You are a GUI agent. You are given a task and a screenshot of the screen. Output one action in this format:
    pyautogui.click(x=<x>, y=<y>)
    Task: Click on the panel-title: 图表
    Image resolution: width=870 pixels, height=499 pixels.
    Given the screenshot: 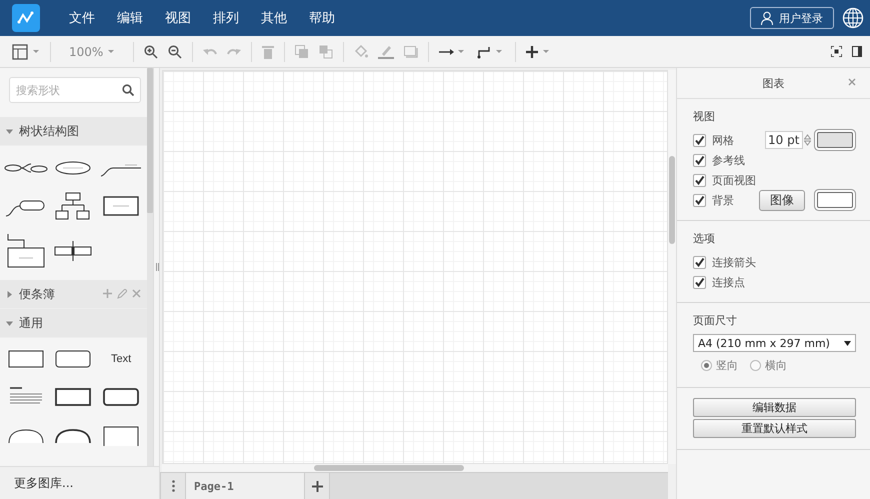 What is the action you would take?
    pyautogui.click(x=773, y=83)
    